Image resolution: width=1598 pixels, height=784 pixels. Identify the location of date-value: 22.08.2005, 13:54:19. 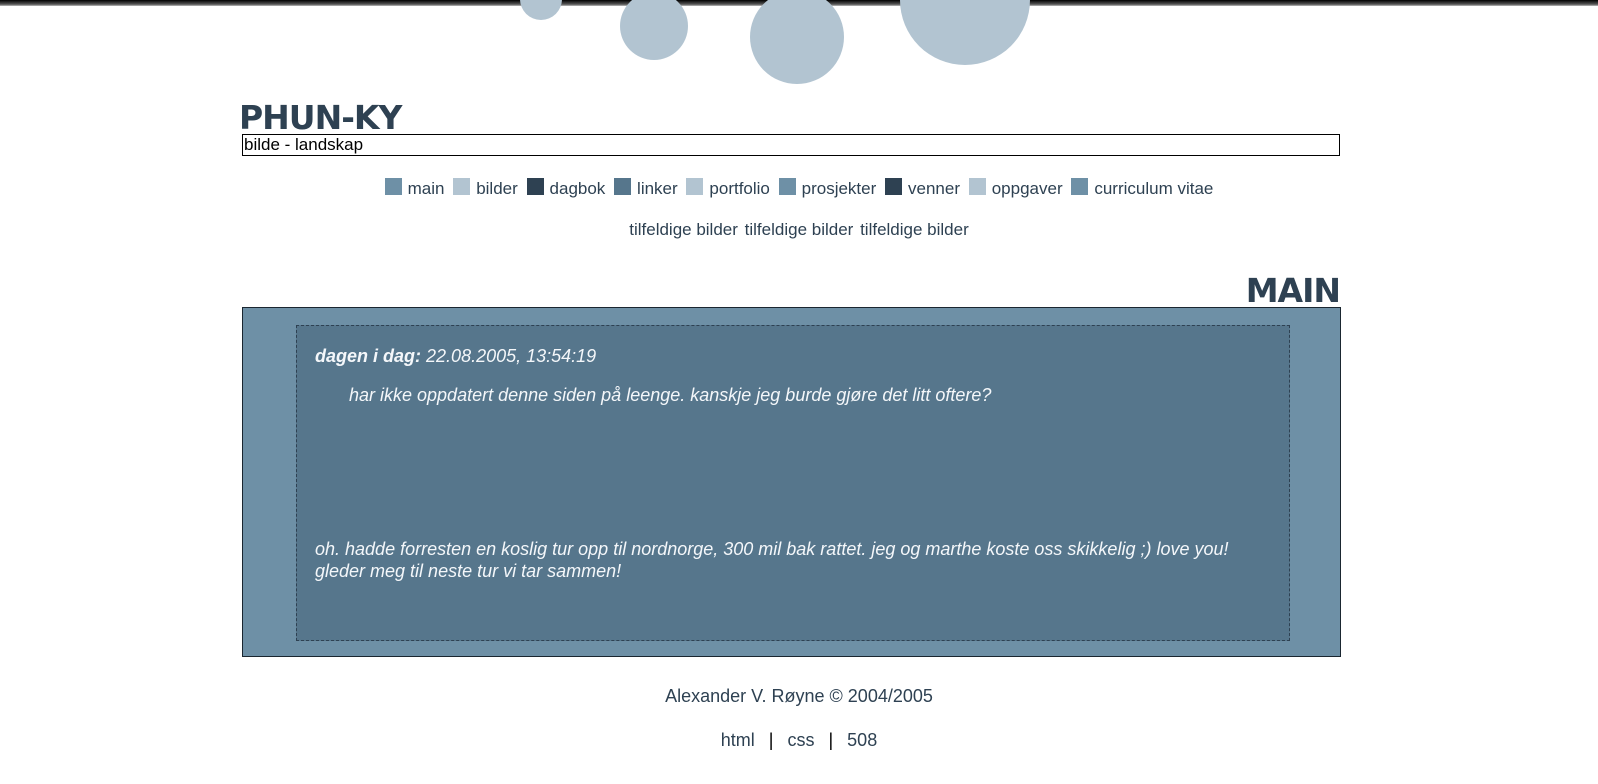
(511, 356).